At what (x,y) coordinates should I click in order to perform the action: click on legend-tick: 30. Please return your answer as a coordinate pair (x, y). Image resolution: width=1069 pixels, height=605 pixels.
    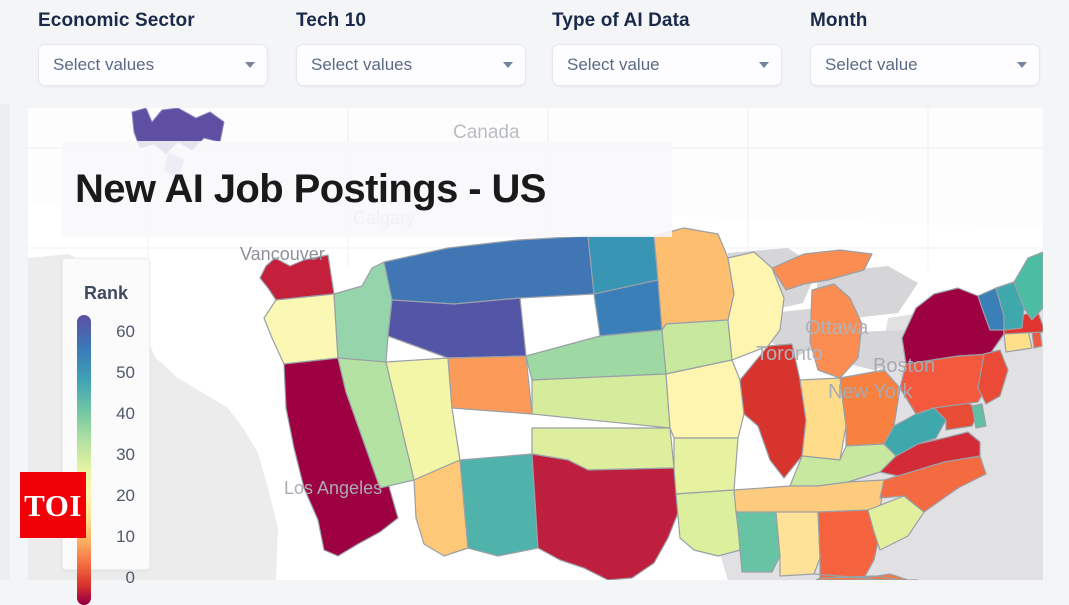
    Looking at the image, I should click on (125, 454).